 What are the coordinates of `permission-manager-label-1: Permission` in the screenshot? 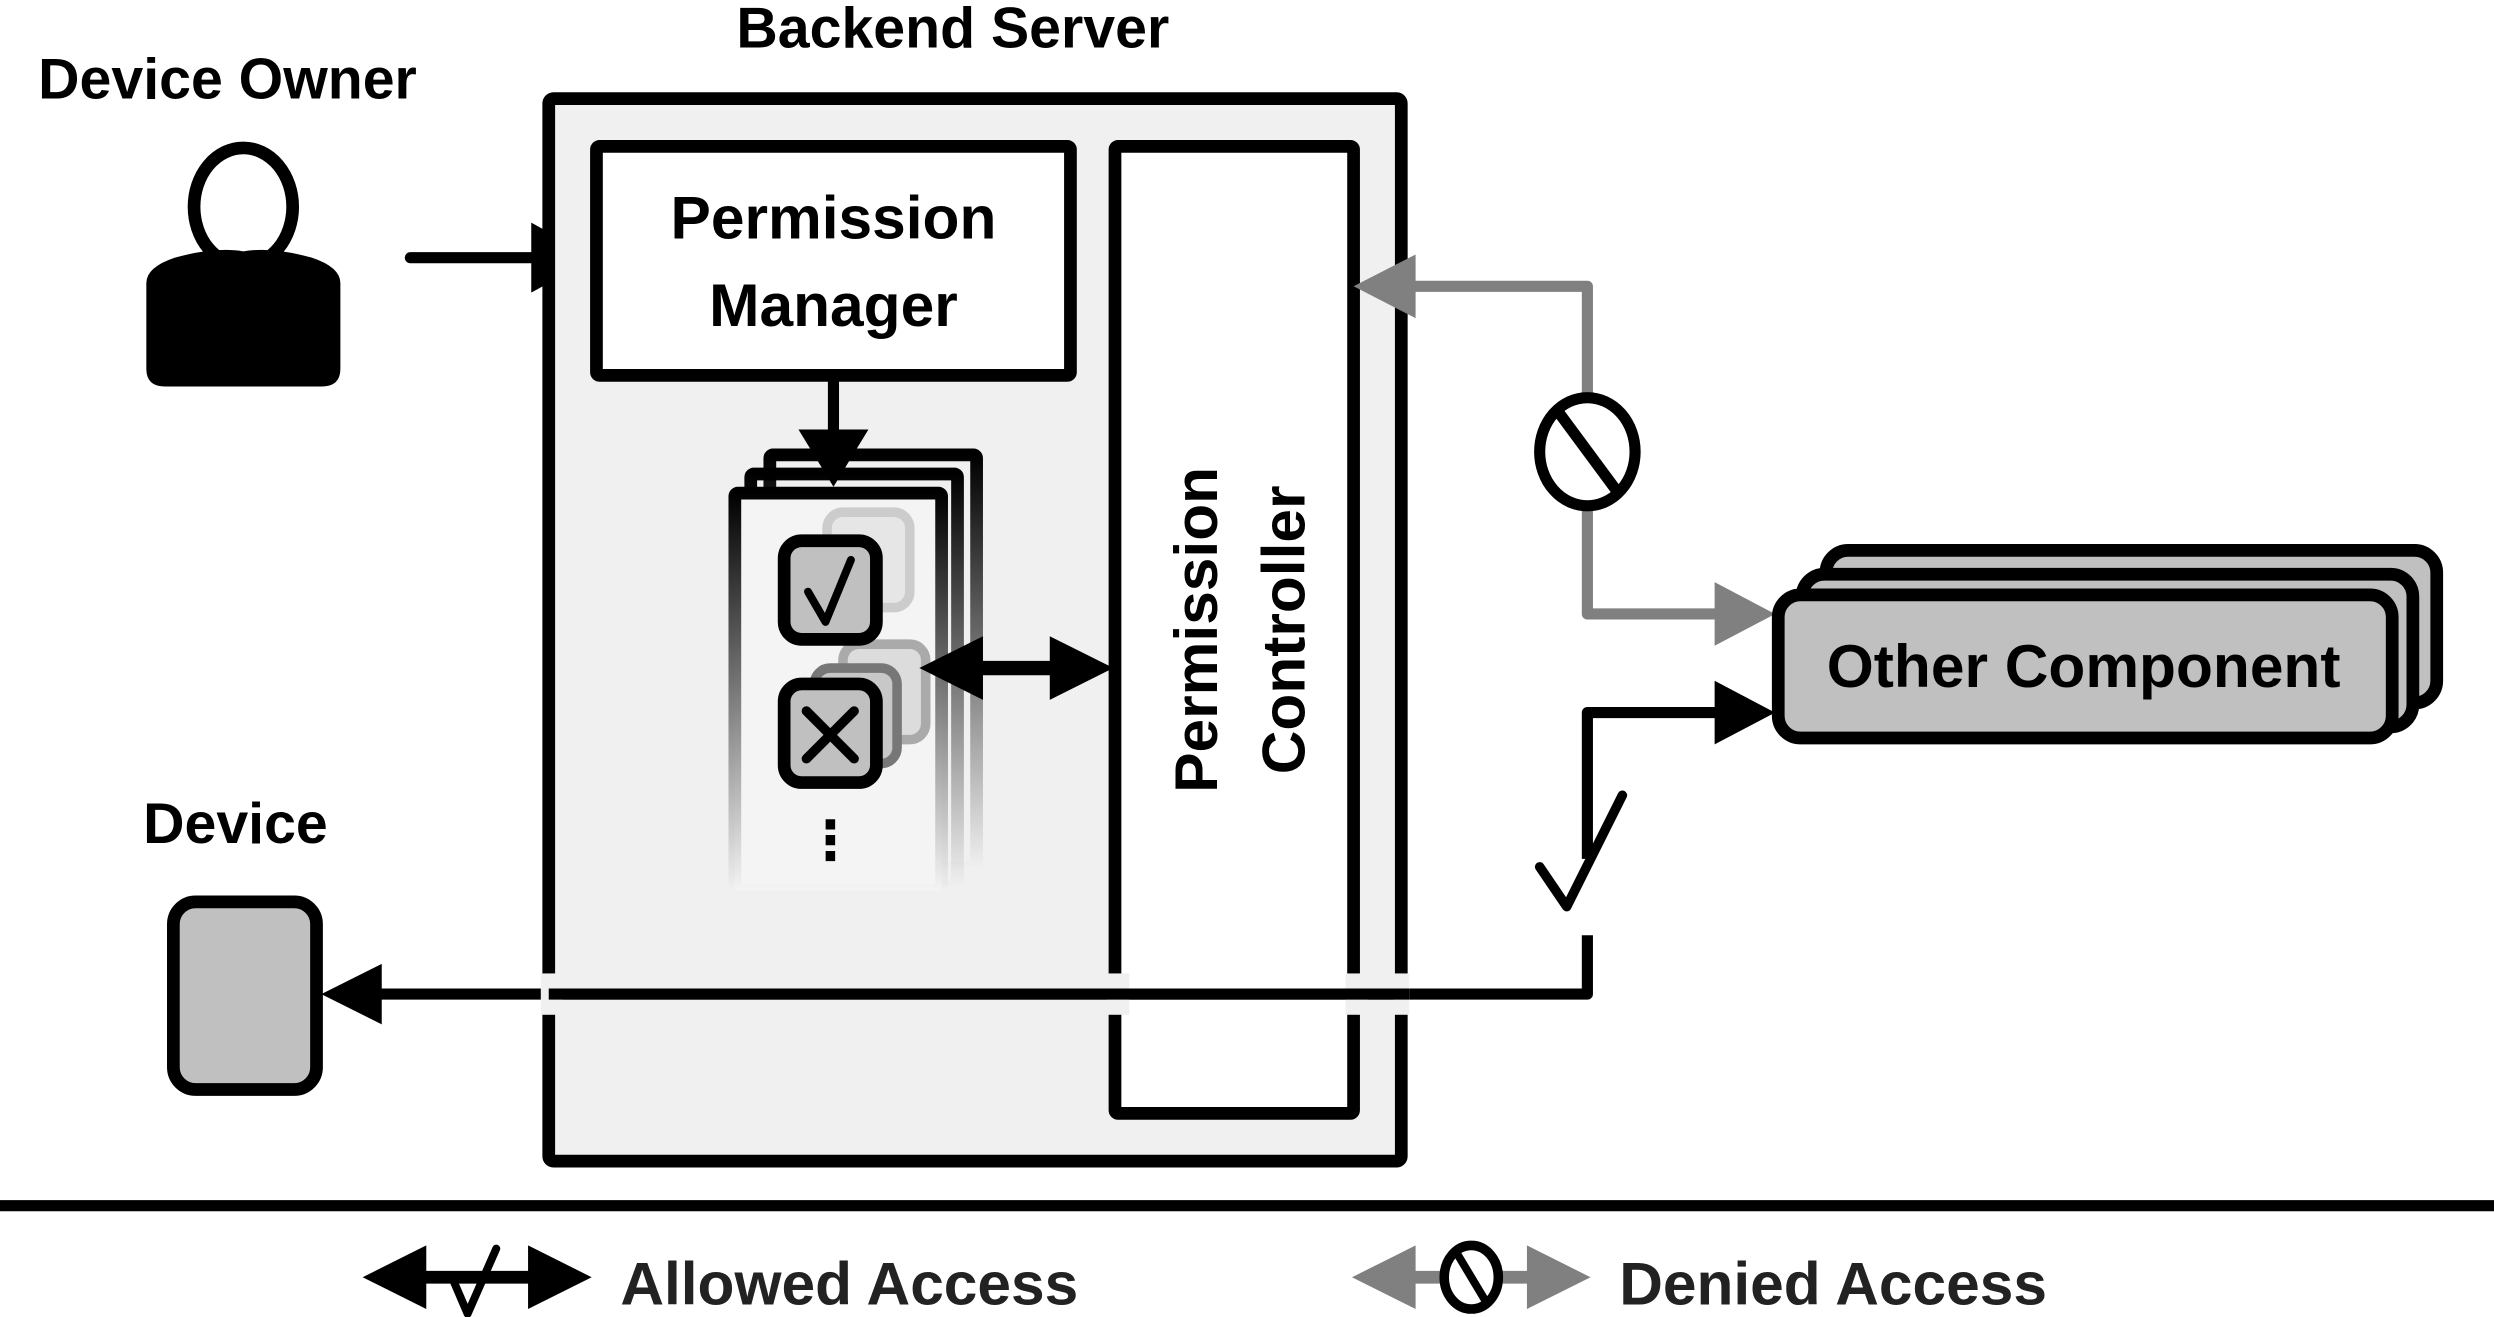 It's located at (834, 218).